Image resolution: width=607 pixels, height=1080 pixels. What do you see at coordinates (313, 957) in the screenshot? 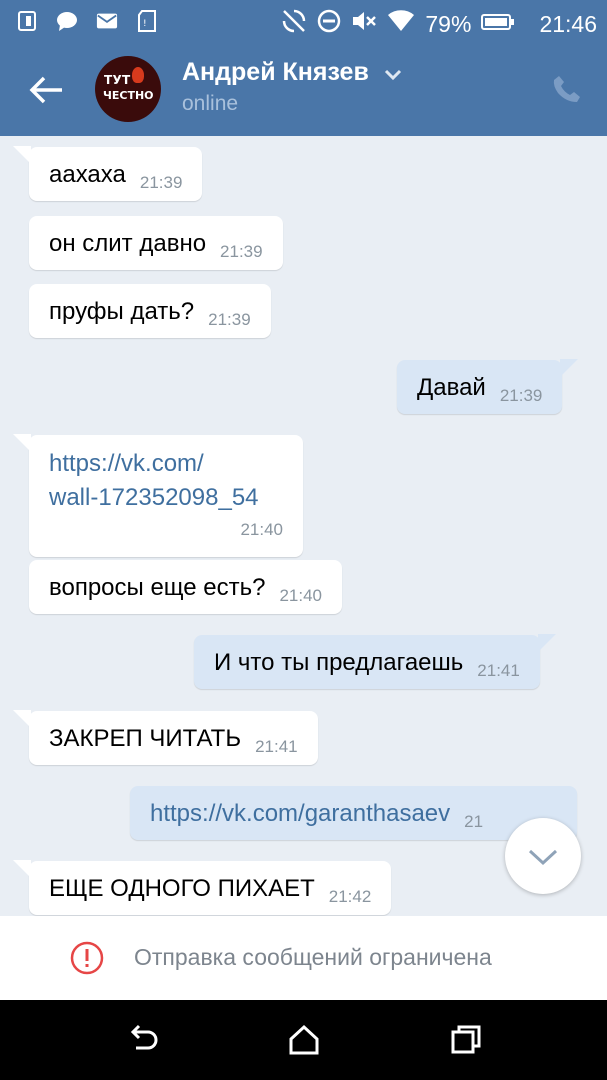
I see `restricted-message: Отправка сообщений ограничена` at bounding box center [313, 957].